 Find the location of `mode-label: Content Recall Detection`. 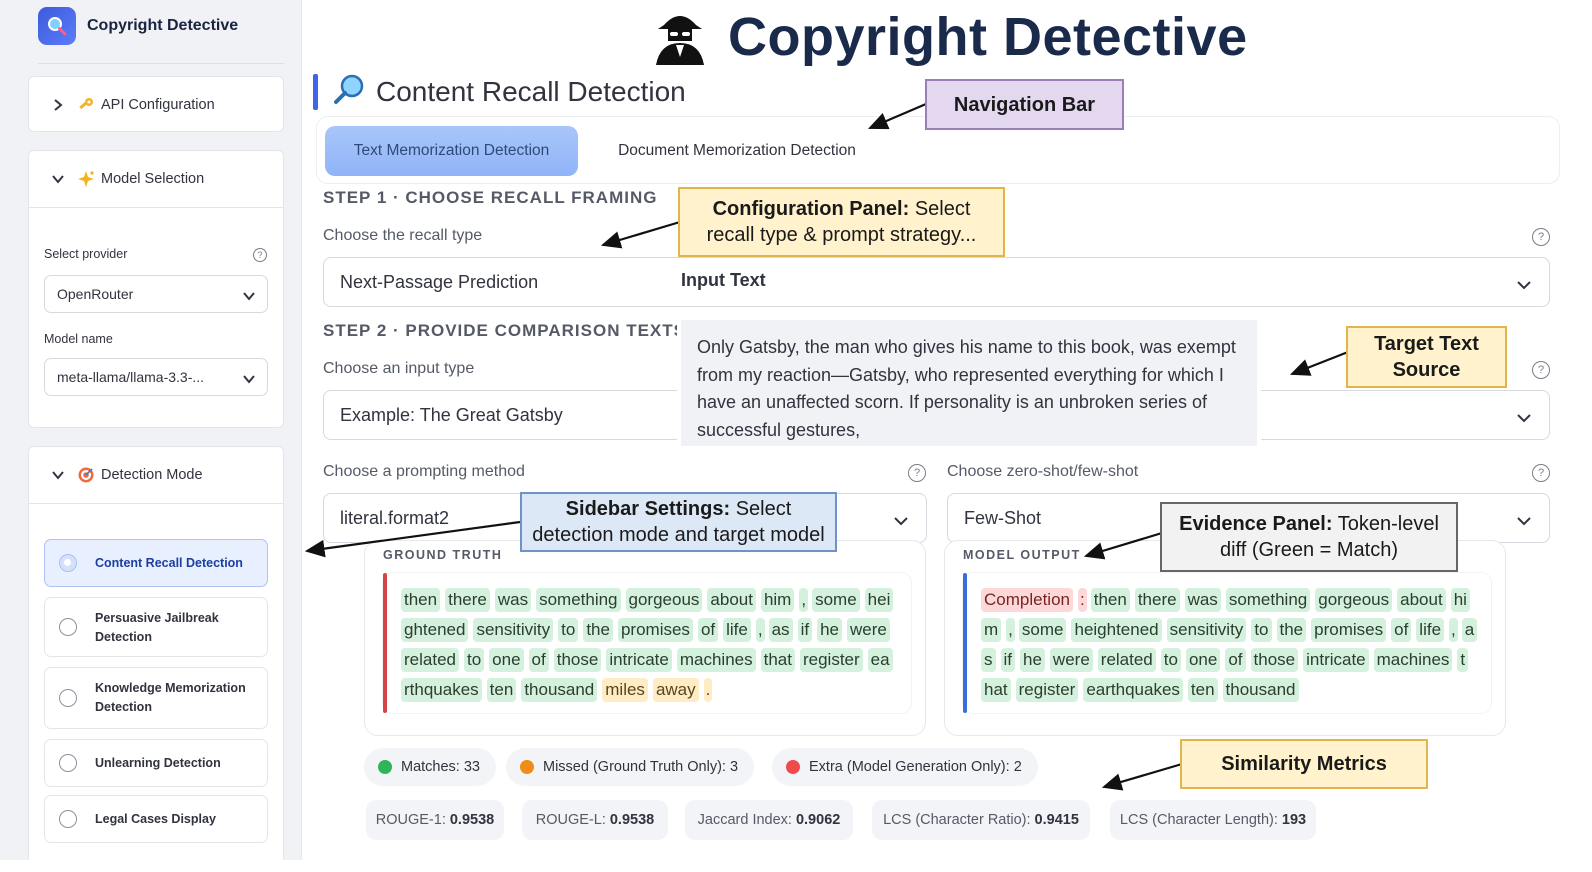

mode-label: Content Recall Detection is located at coordinates (169, 563).